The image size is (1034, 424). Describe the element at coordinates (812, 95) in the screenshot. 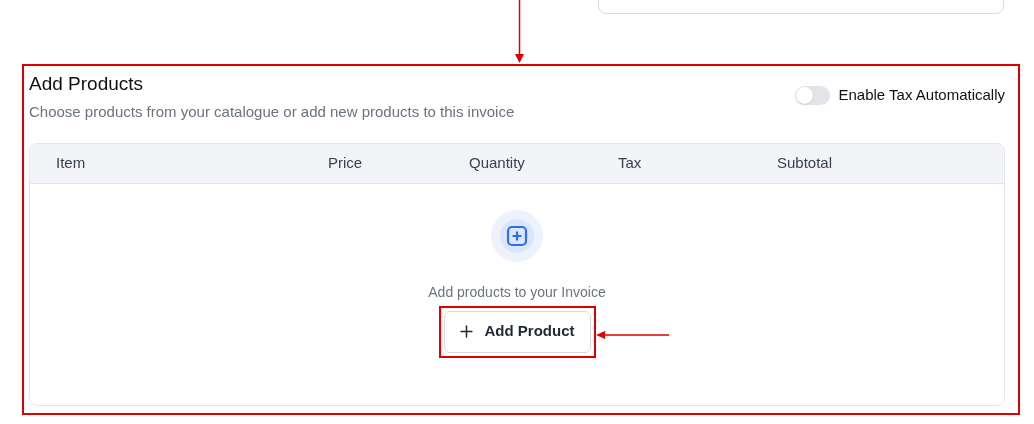

I see `tax-toggle` at that location.